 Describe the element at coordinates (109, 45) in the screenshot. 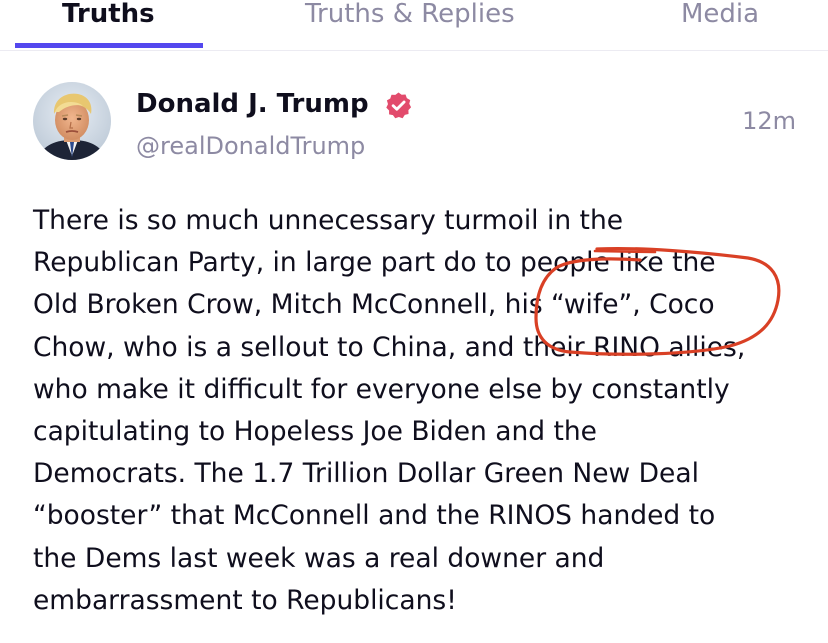

I see `active-tab-indicator` at that location.